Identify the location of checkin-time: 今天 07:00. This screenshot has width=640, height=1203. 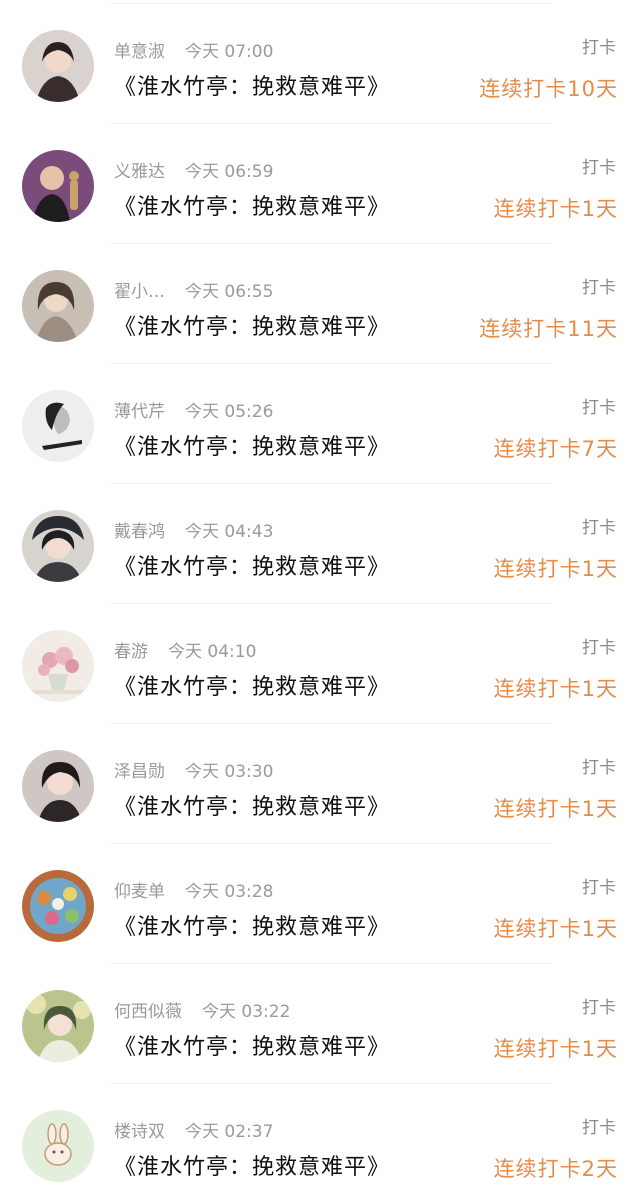
(229, 52).